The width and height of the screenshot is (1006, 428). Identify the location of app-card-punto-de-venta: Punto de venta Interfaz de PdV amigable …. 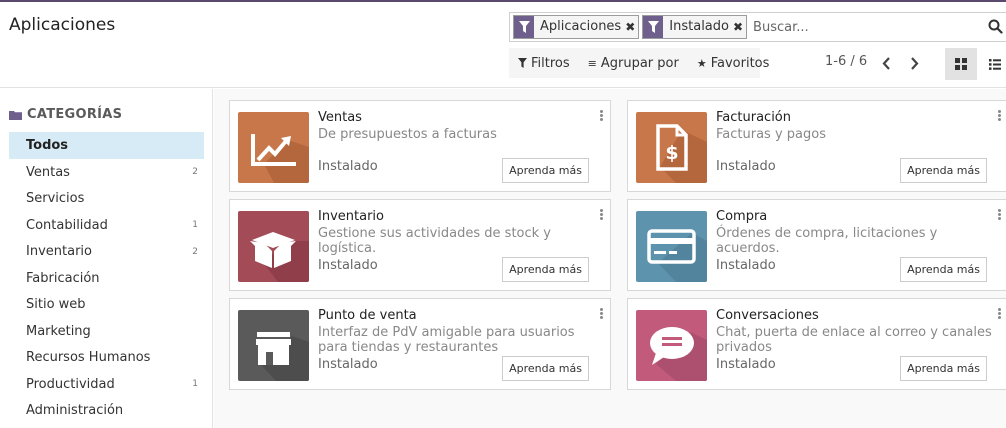
(420, 344).